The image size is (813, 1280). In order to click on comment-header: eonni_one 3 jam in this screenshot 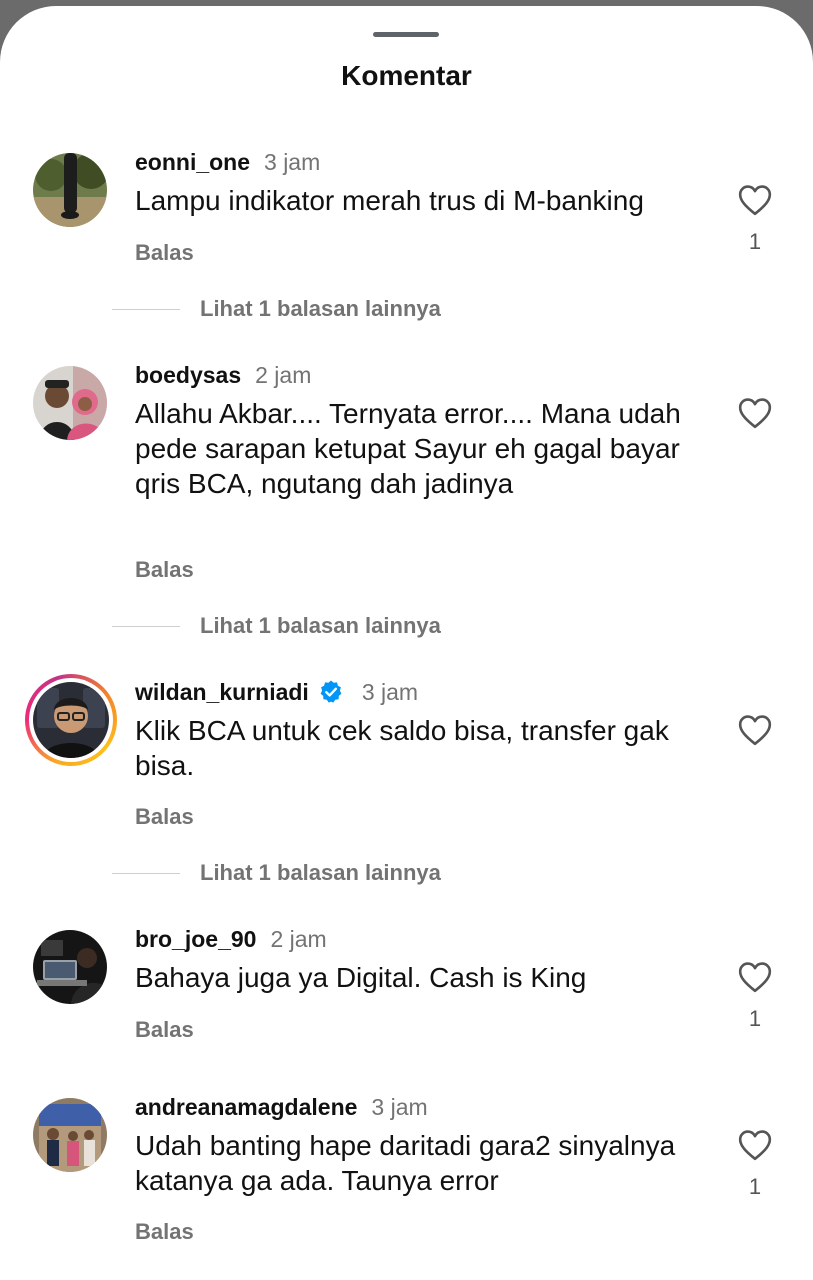, I will do `click(227, 162)`.